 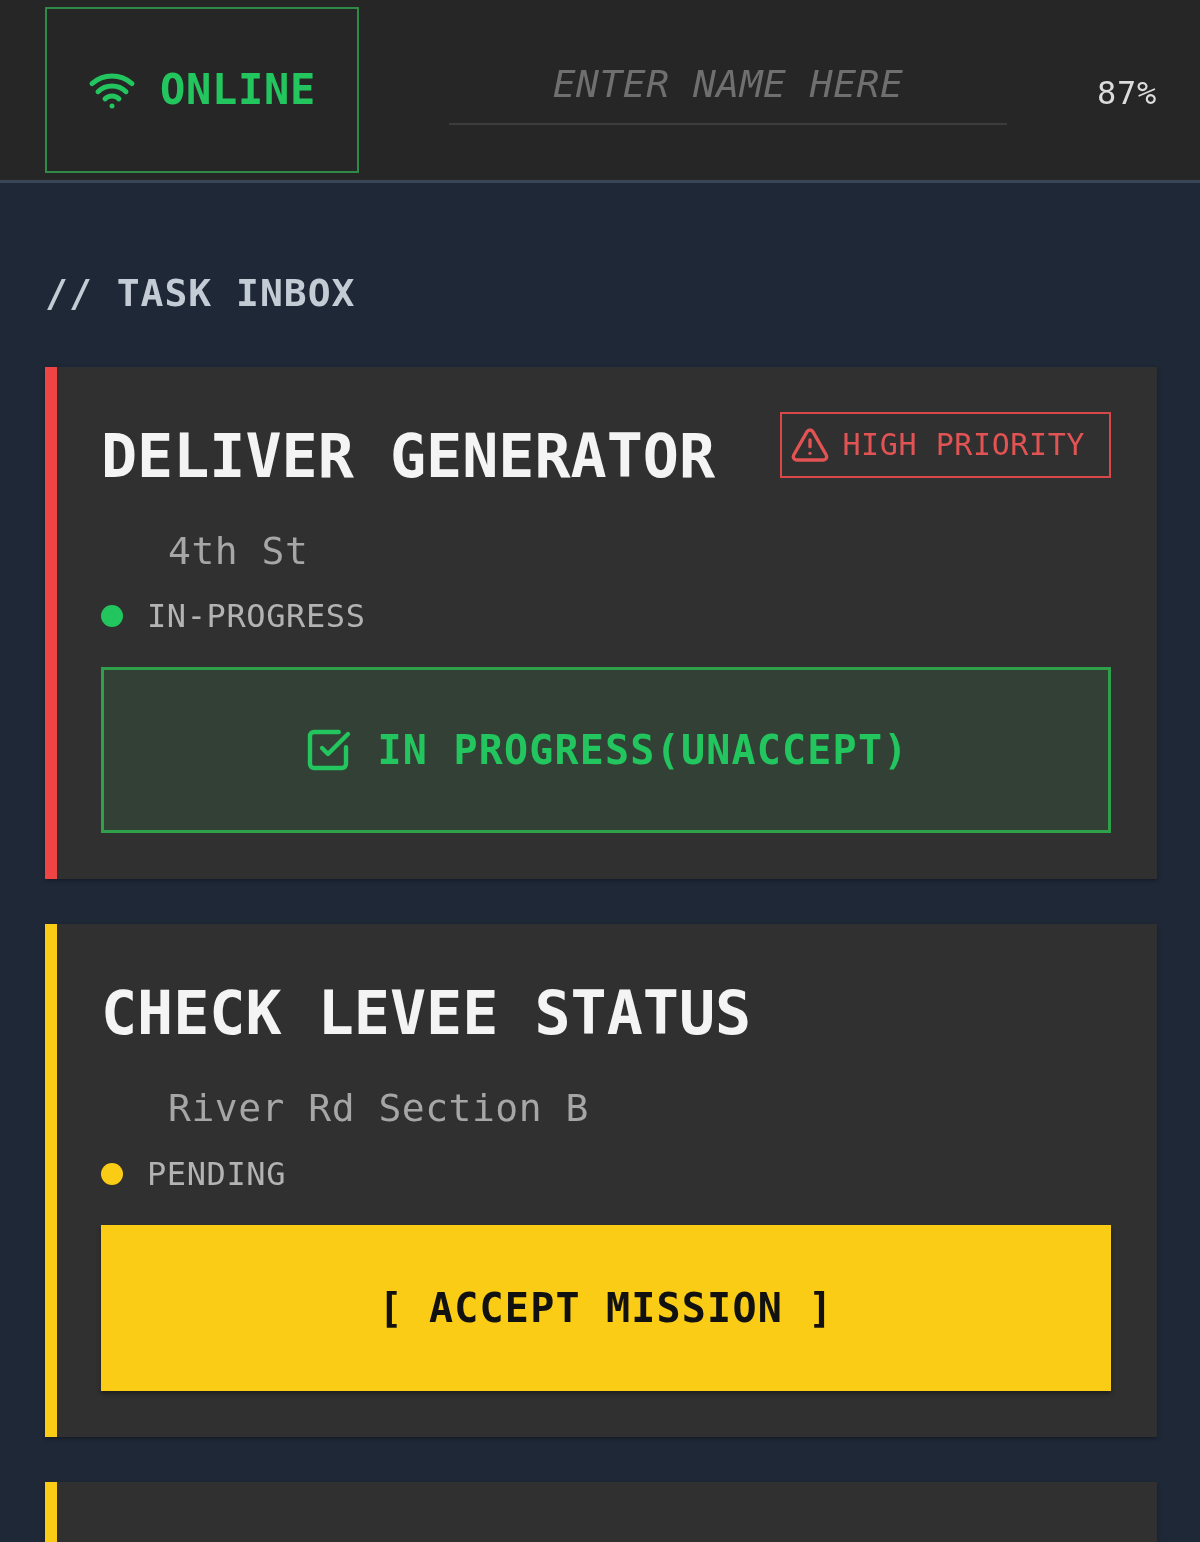 I want to click on task-title: CHECK LEVEE STATUS, so click(x=426, y=1013).